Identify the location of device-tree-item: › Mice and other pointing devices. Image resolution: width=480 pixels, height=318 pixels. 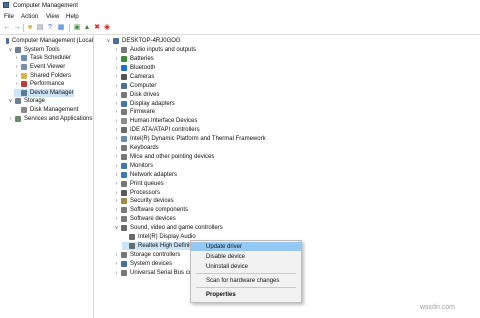
(164, 157).